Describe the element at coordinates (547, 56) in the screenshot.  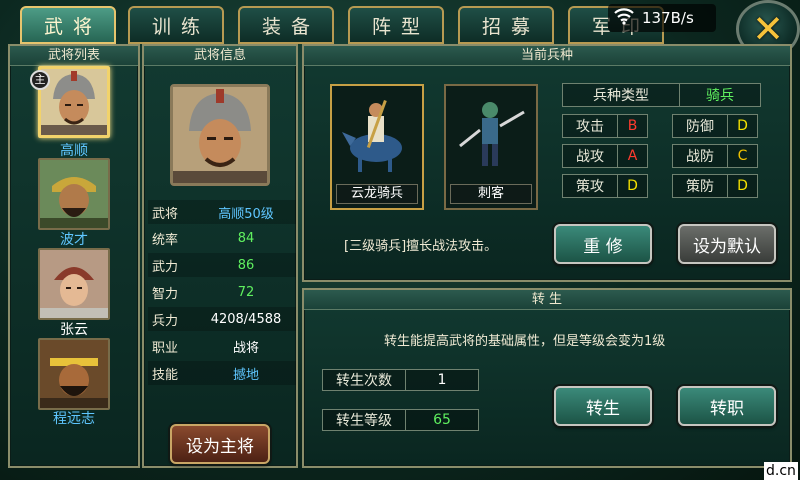
I see `troop-title: 当前兵种` at that location.